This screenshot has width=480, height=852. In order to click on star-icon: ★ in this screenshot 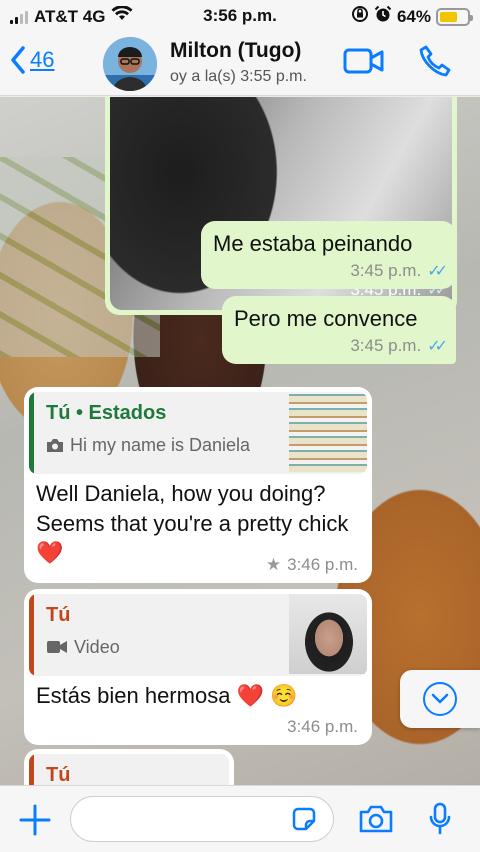, I will do `click(273, 565)`.